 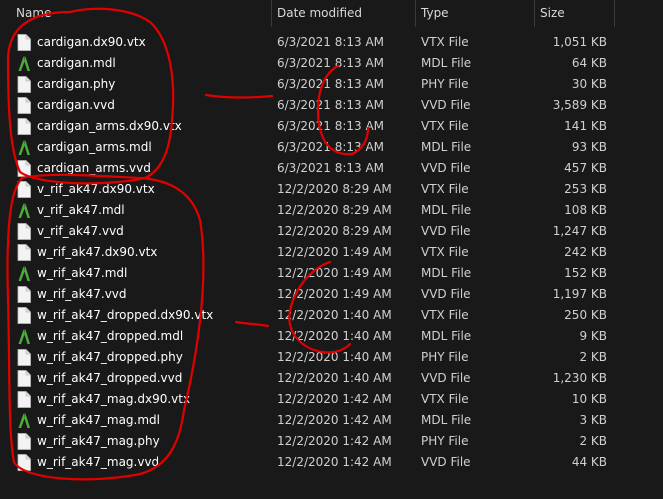 I want to click on file-name: w_rif_ak47_mag.dx90.vtx, so click(x=114, y=399).